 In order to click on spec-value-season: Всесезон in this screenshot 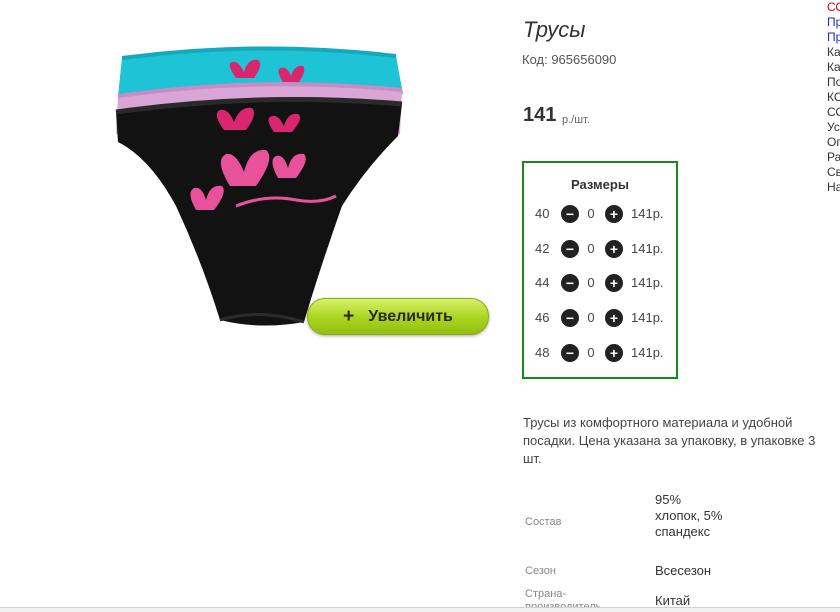, I will do `click(683, 570)`.